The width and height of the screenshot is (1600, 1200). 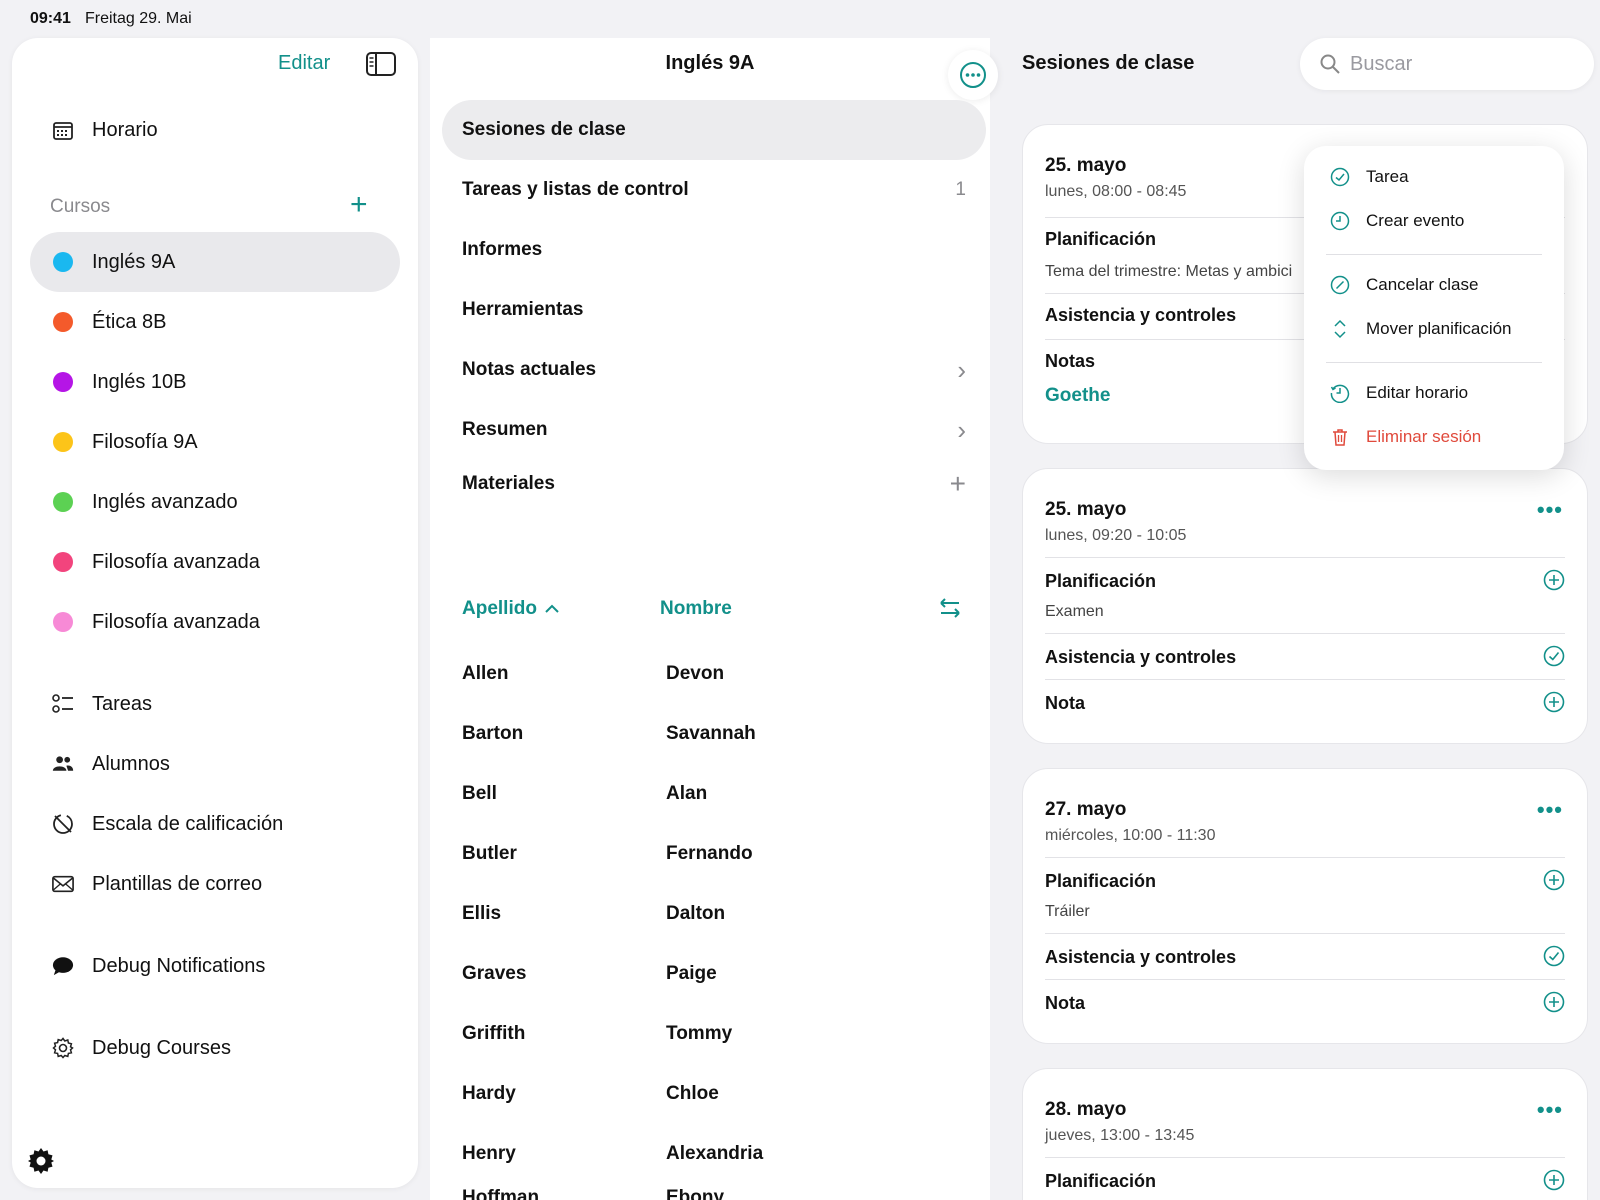 I want to click on sidebar-item-debug-notifications: Debug Notifications, so click(x=215, y=966).